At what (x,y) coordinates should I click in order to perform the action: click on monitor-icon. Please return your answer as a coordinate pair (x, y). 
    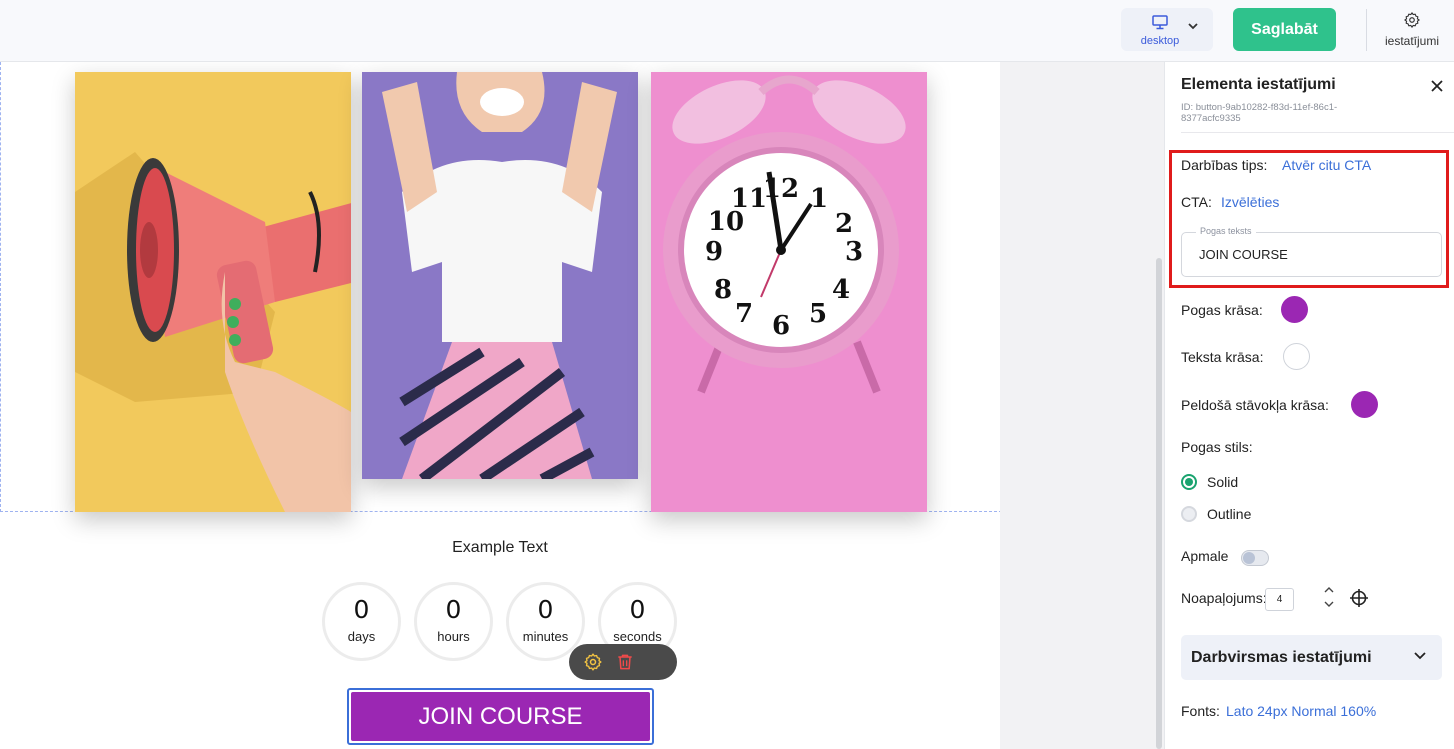
    Looking at the image, I should click on (1160, 22).